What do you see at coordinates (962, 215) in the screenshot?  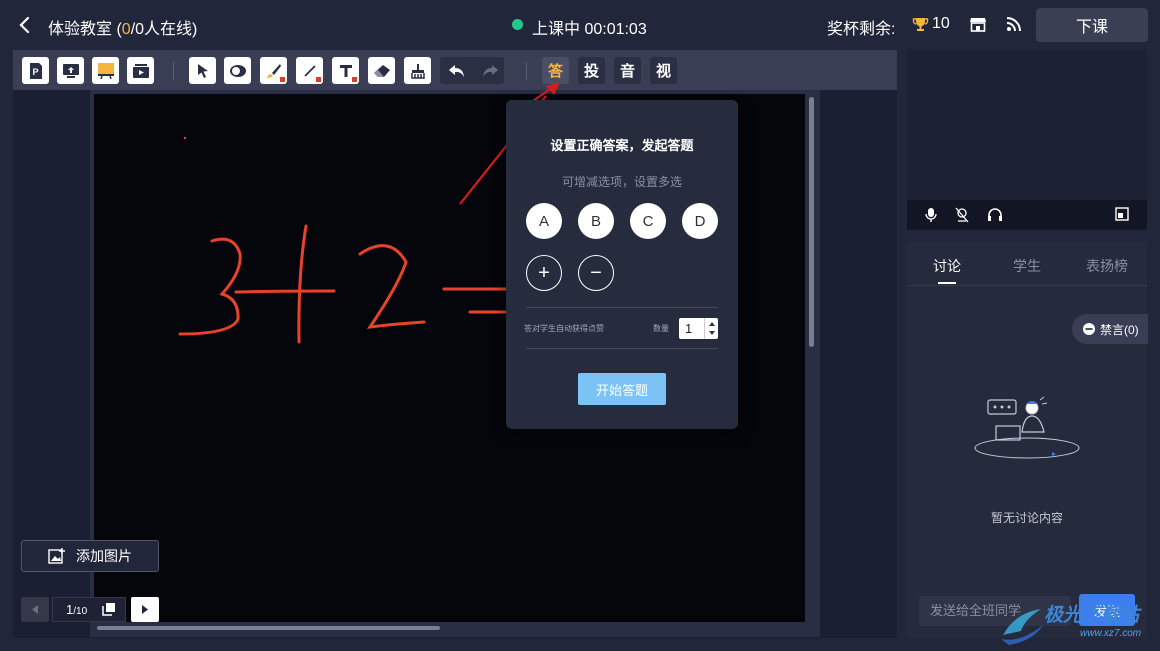 I see `camera-off-icon` at bounding box center [962, 215].